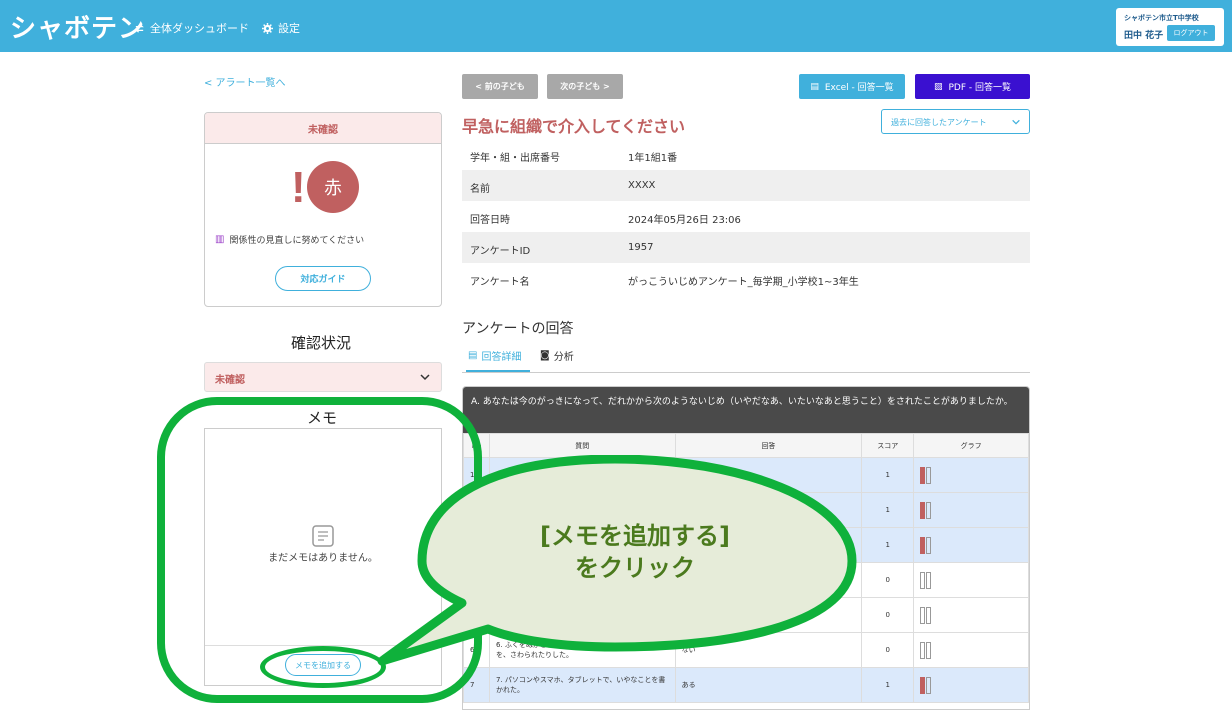 The width and height of the screenshot is (1232, 710). What do you see at coordinates (333, 187) in the screenshot?
I see `alert-level-badge: 赤` at bounding box center [333, 187].